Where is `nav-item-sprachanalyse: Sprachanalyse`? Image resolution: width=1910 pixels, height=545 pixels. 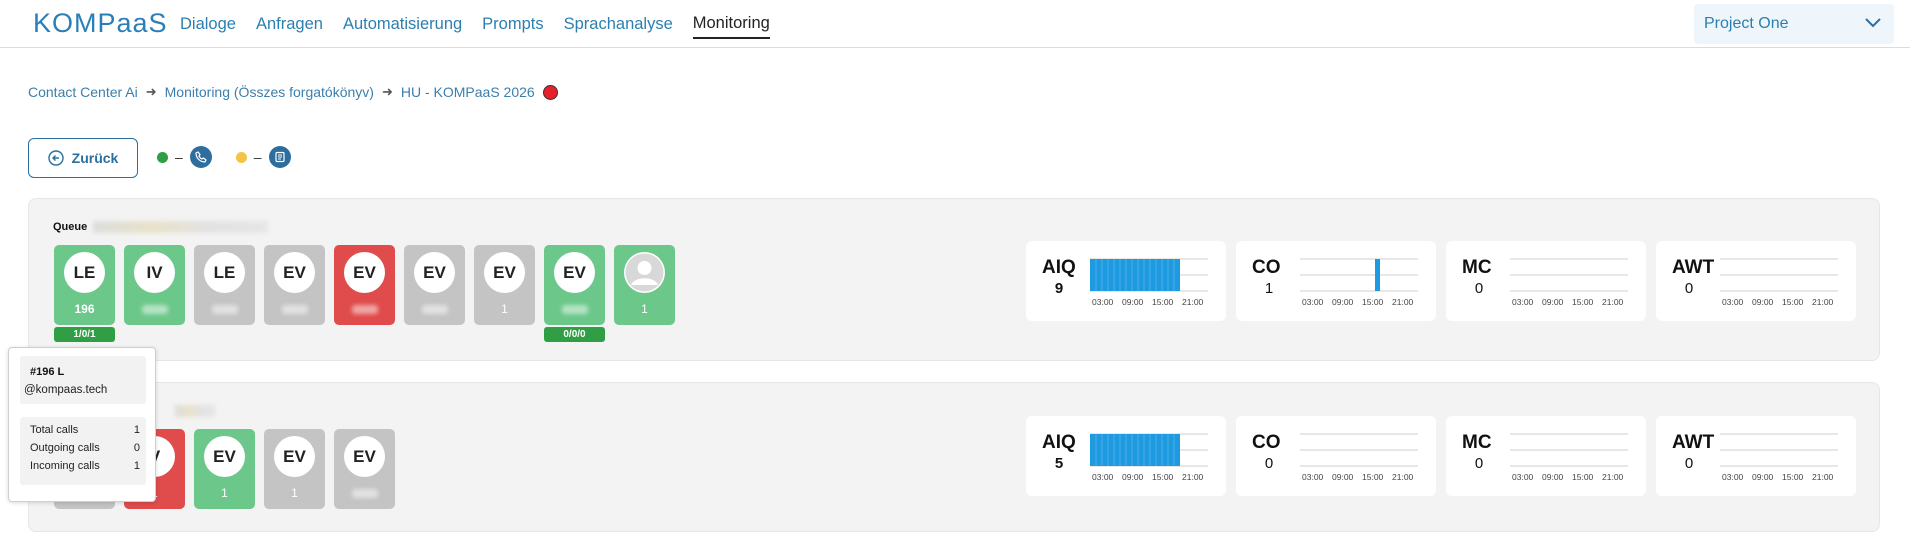
nav-item-sprachanalyse: Sprachanalyse is located at coordinates (618, 24).